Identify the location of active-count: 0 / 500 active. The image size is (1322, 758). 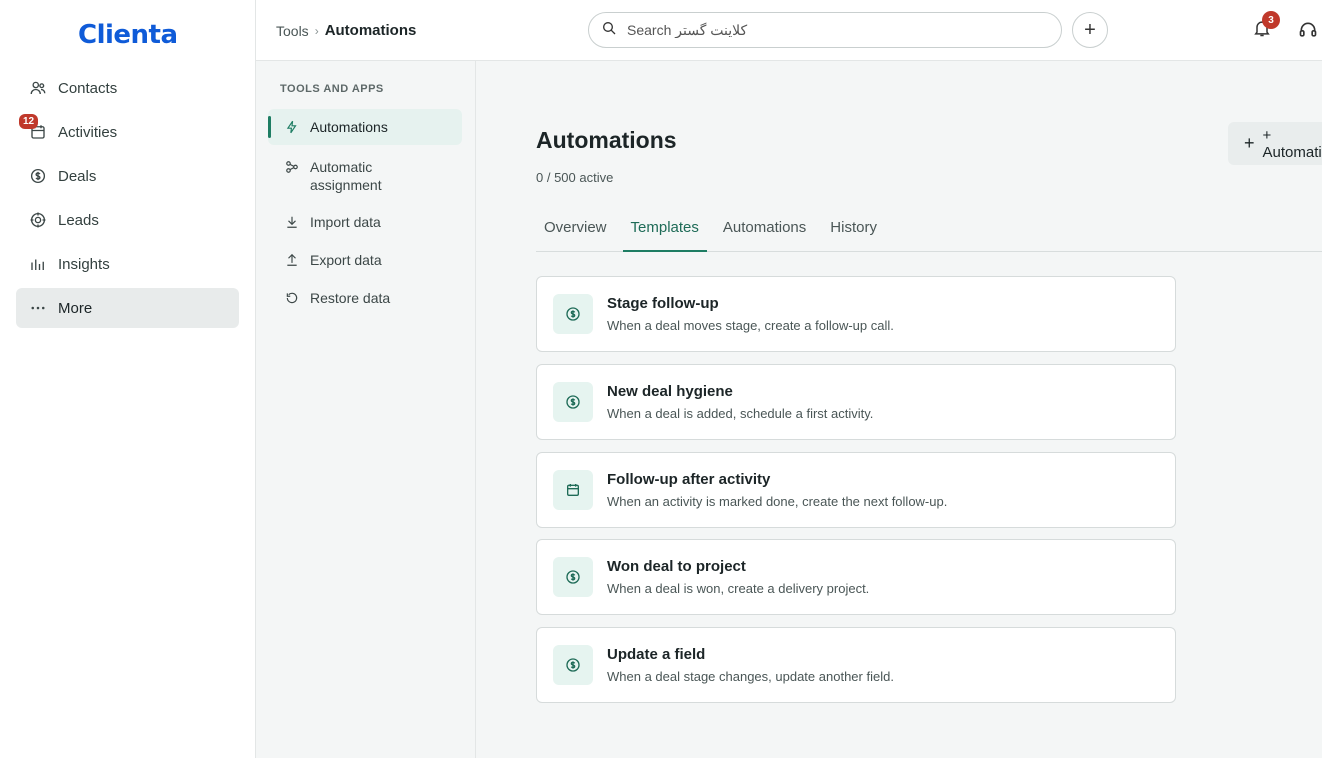
(575, 177).